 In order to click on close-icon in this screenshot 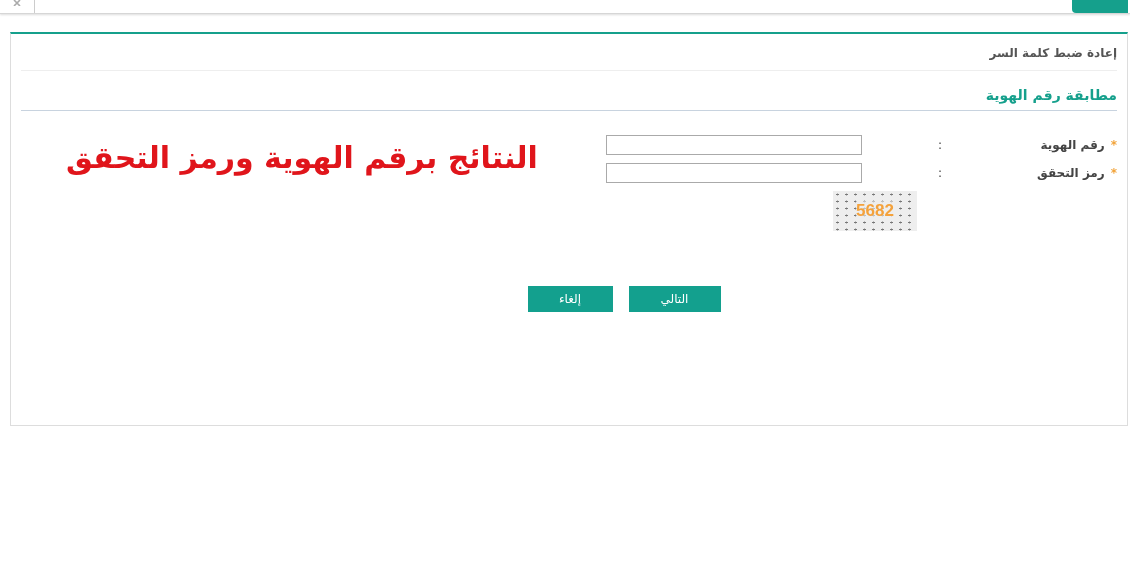, I will do `click(17, 3)`.